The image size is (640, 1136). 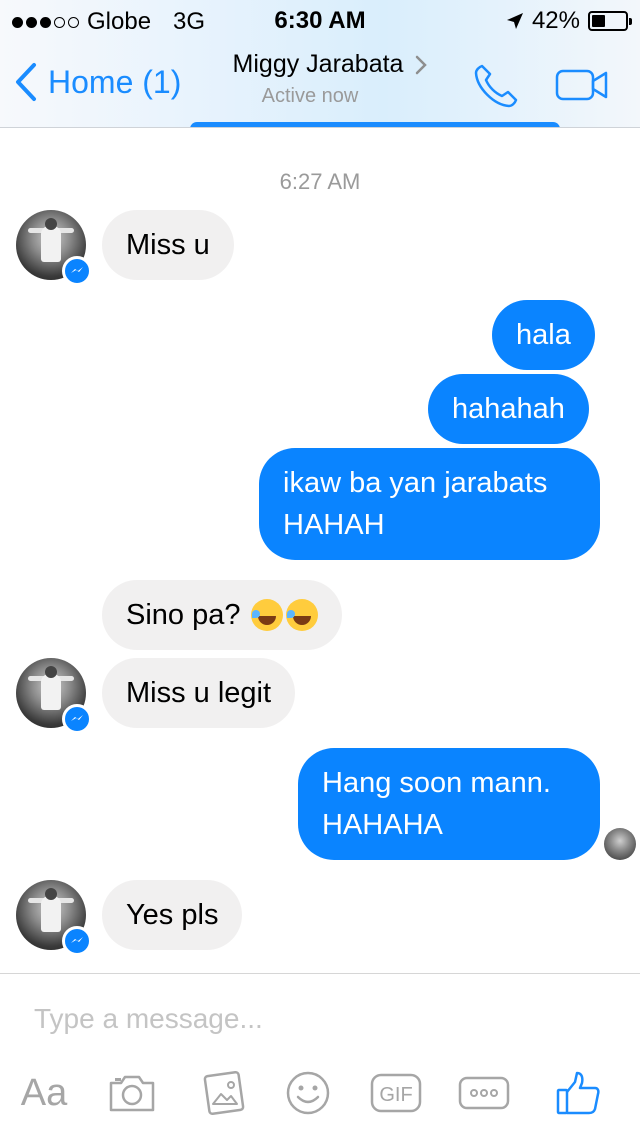 I want to click on gif-icon: GIF, so click(x=396, y=1093).